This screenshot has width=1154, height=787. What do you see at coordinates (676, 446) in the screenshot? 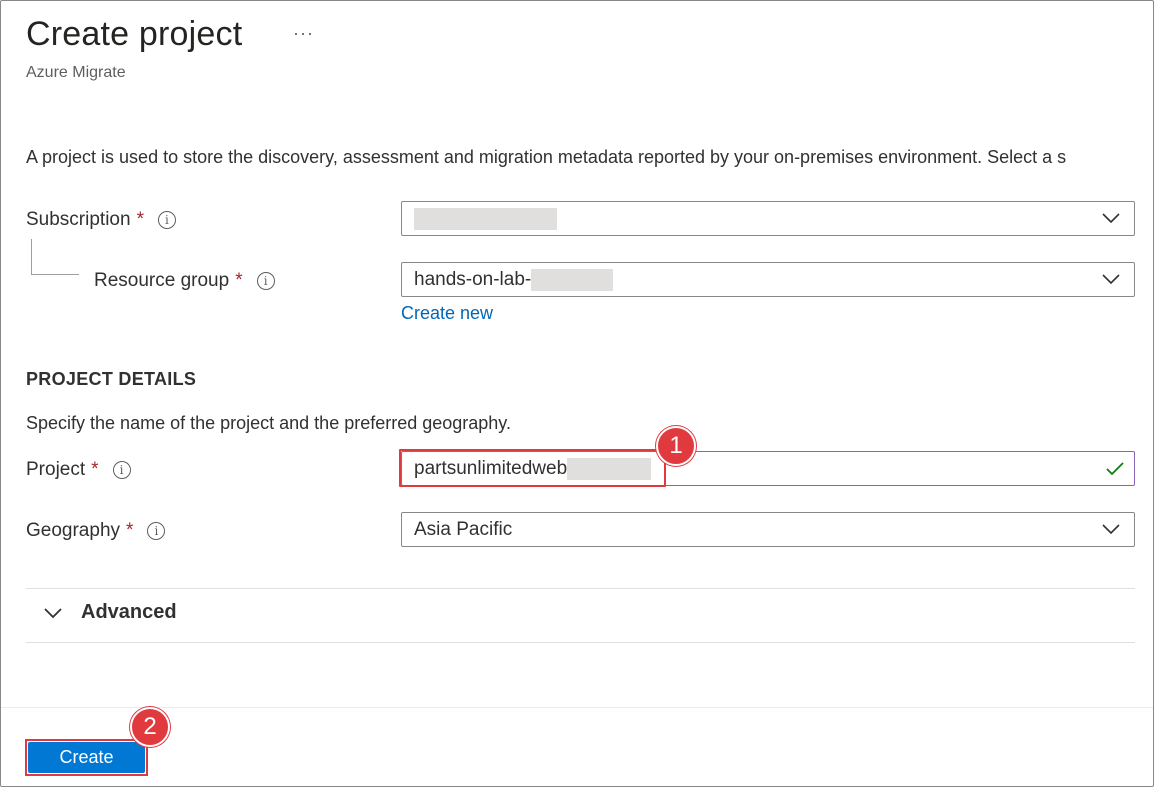
I see `step-badge-1: 1` at bounding box center [676, 446].